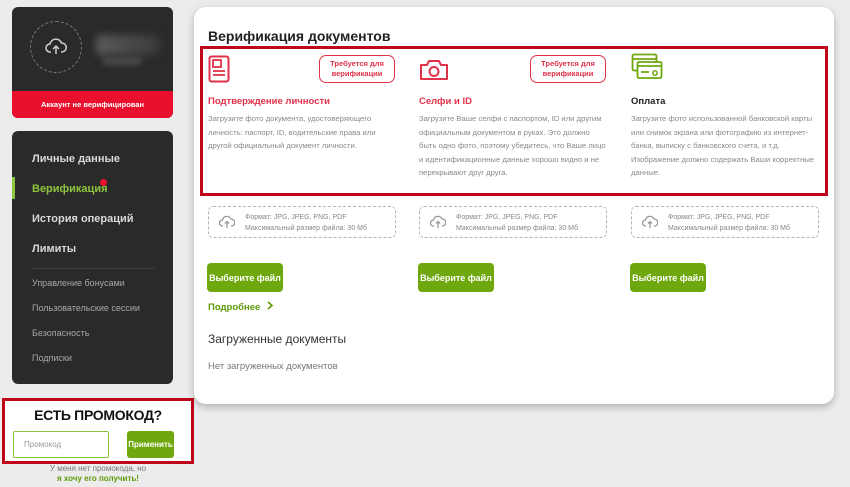 The height and width of the screenshot is (487, 850). Describe the element at coordinates (98, 415) in the screenshot. I see `promo-title: ЕСТЬ ПРОМОКОД?` at that location.